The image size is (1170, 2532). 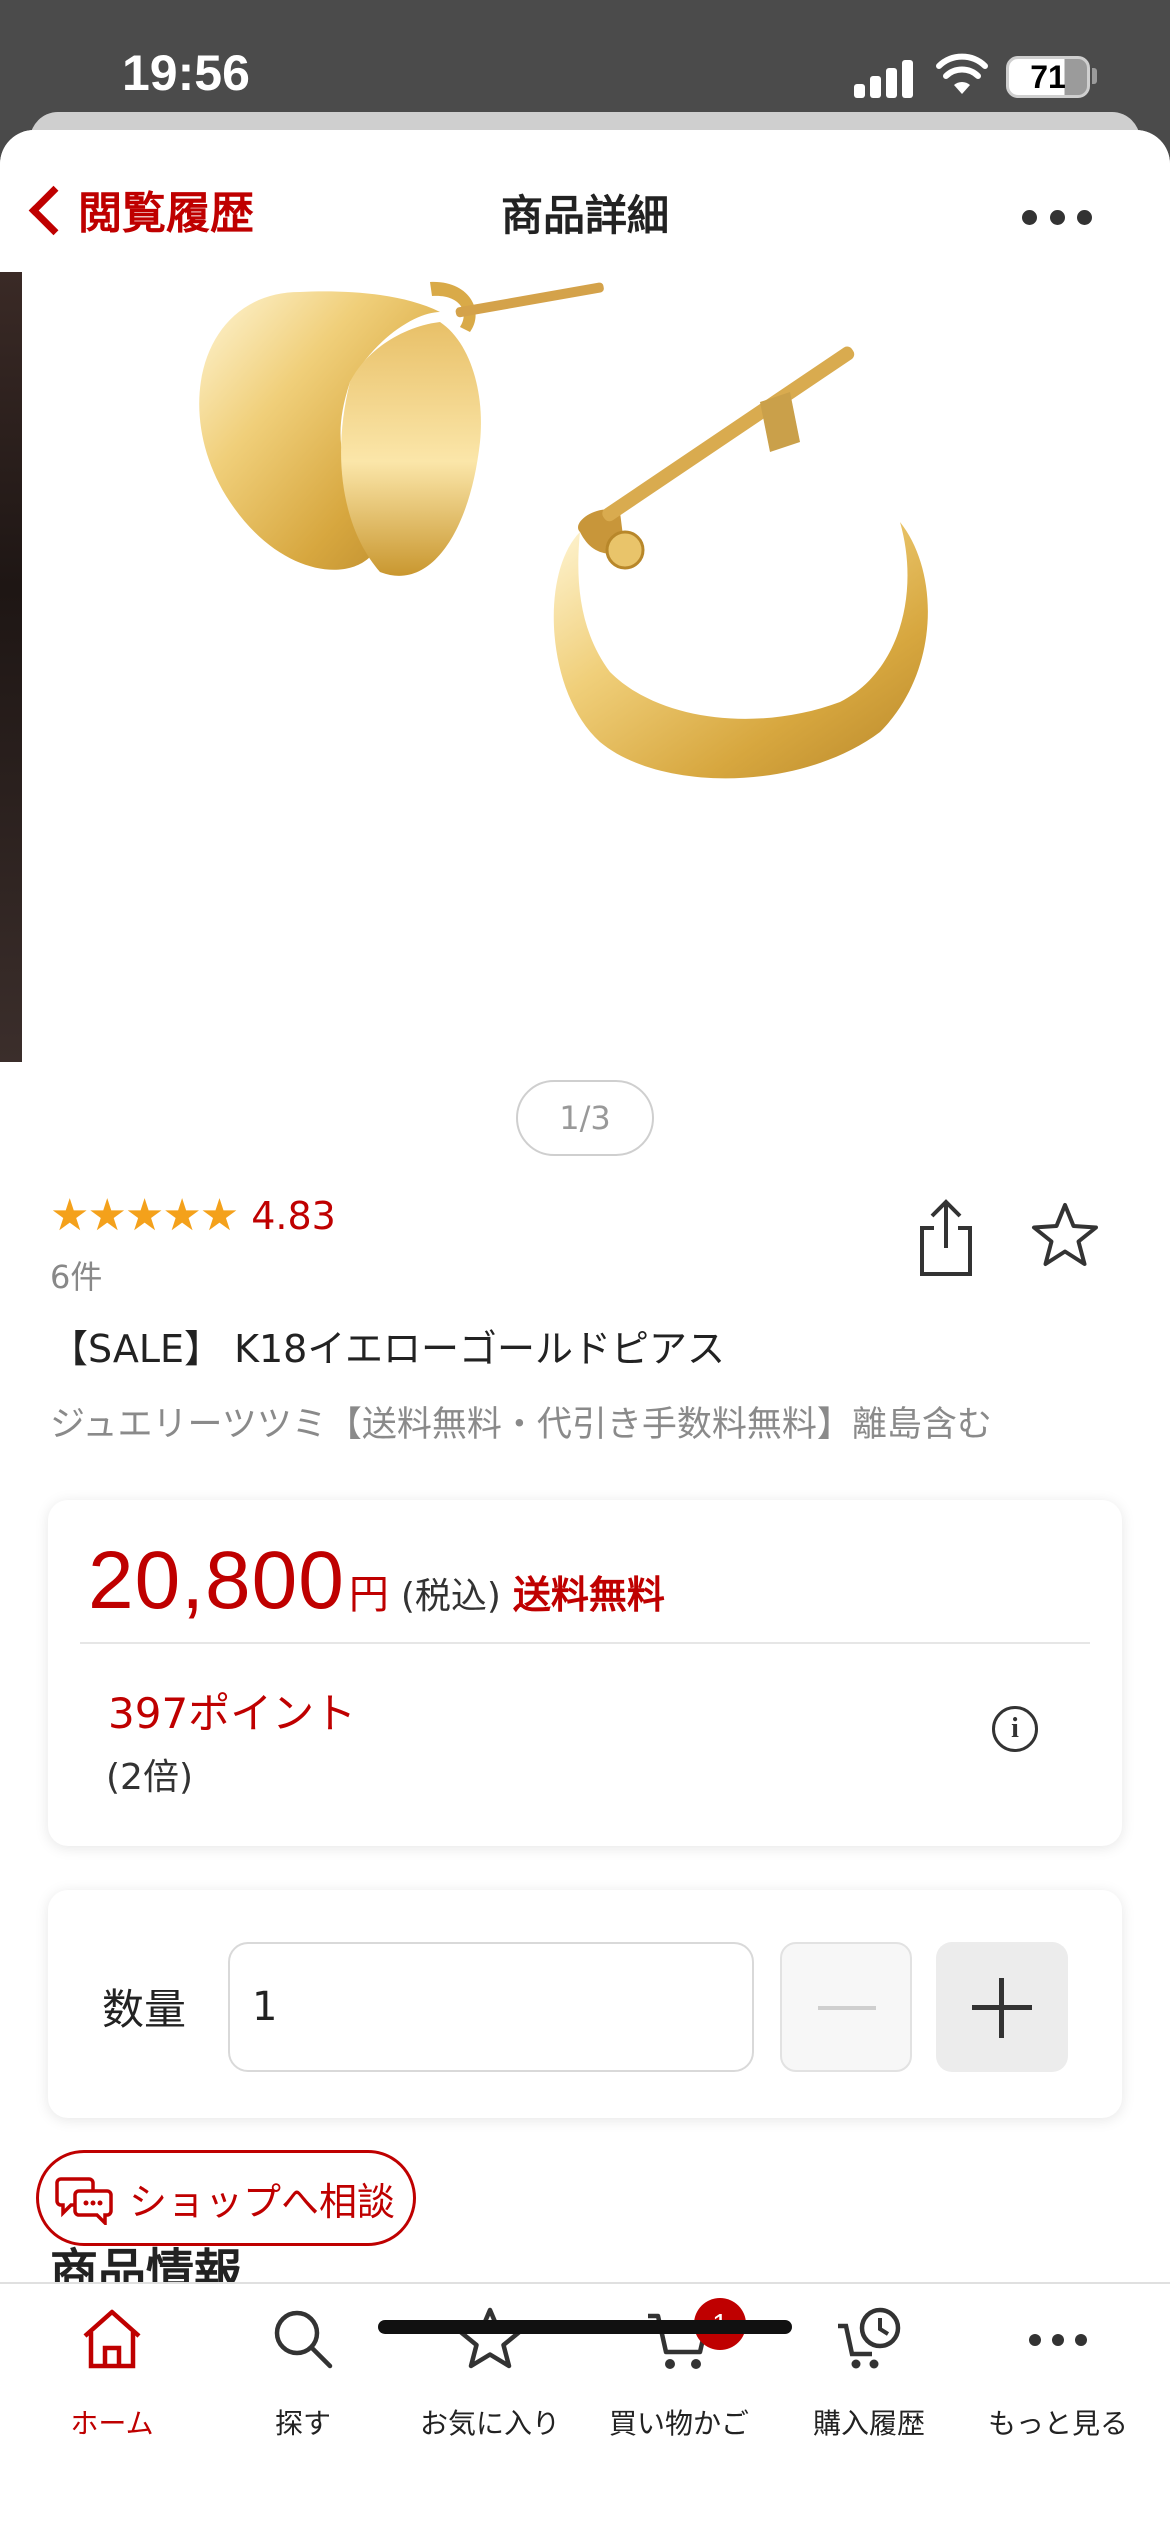 I want to click on signal-icon, so click(x=884, y=78).